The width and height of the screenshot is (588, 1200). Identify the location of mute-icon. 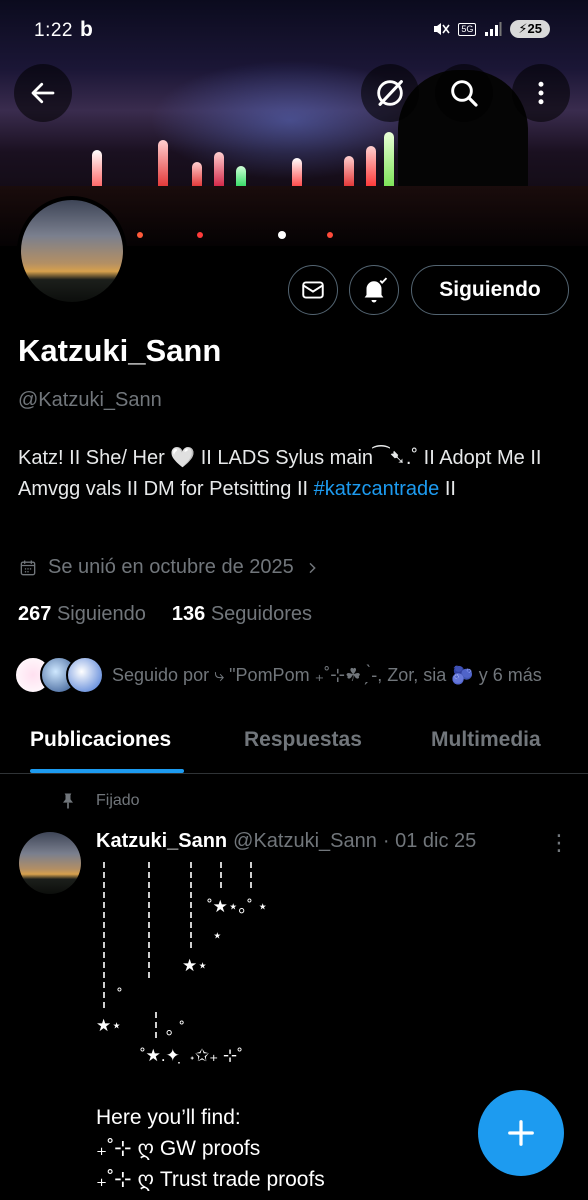
(442, 29).